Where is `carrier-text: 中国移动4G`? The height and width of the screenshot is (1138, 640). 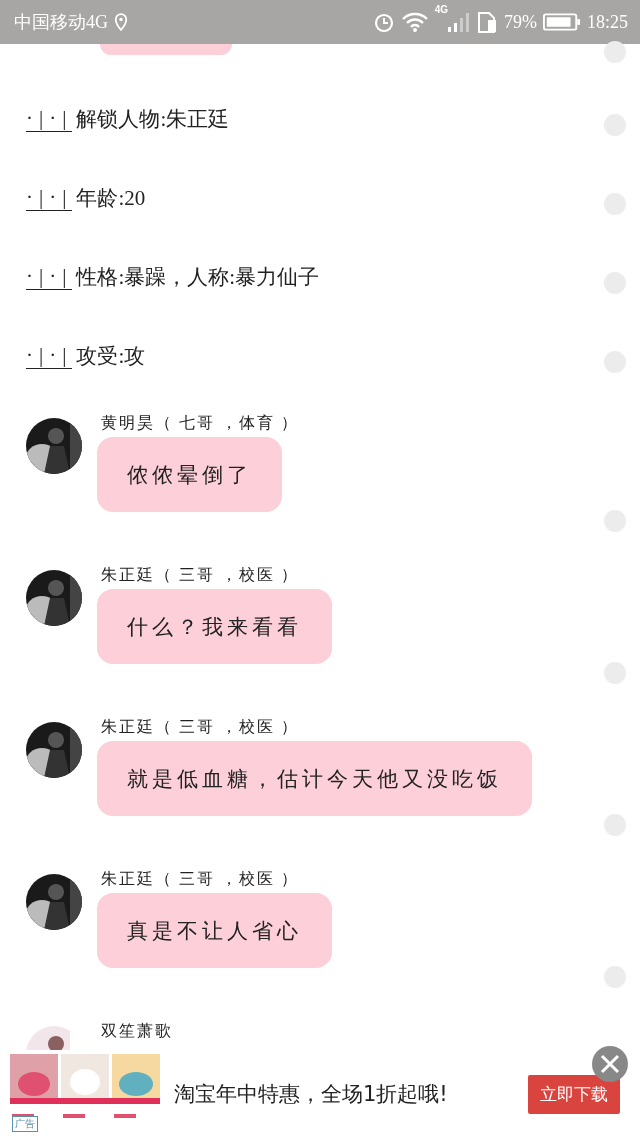
carrier-text: 中国移动4G is located at coordinates (61, 22).